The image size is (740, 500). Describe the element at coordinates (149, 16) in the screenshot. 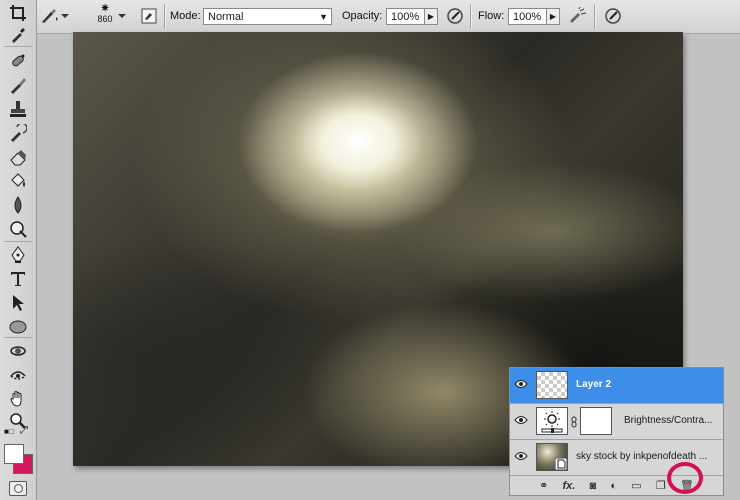

I see `brush-panel-toggle-icon` at that location.